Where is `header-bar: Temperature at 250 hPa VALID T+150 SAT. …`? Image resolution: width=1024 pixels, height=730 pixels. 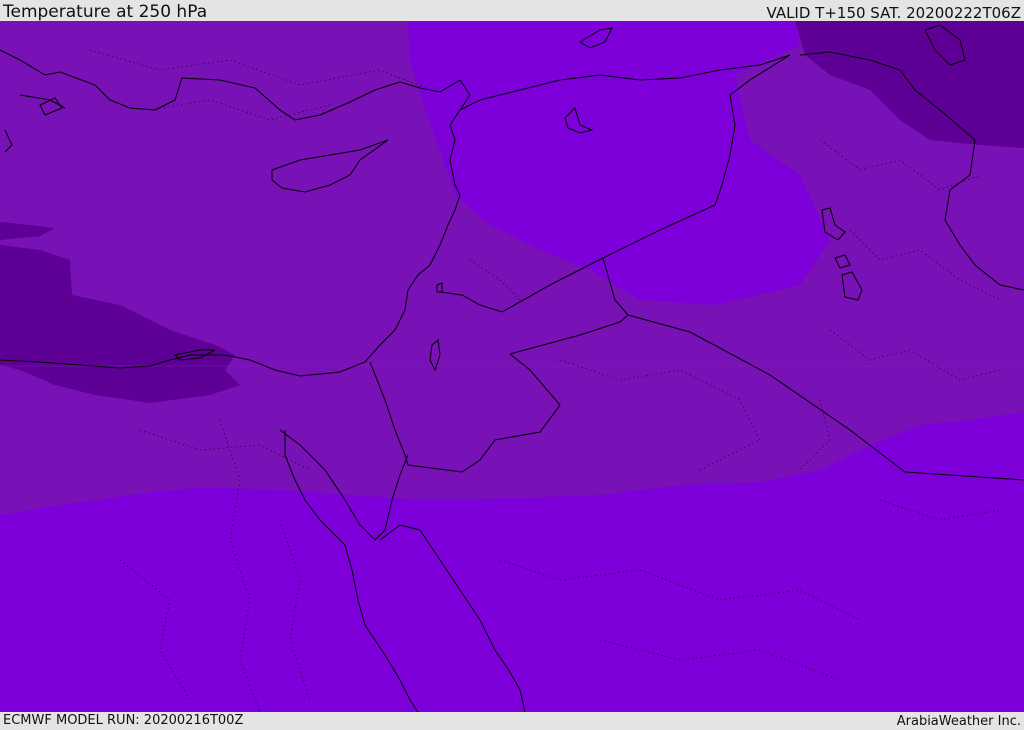 header-bar: Temperature at 250 hPa VALID T+150 SAT. … is located at coordinates (512, 11).